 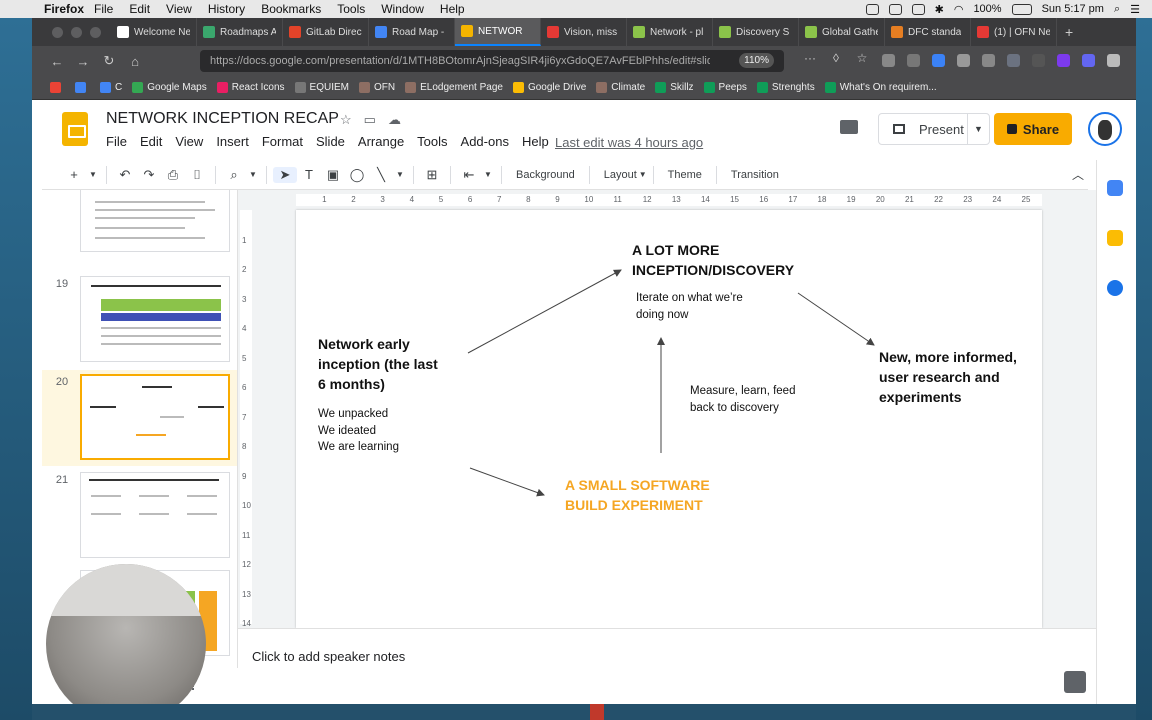 I want to click on docs-menu-arrange: Arrange, so click(x=381, y=141).